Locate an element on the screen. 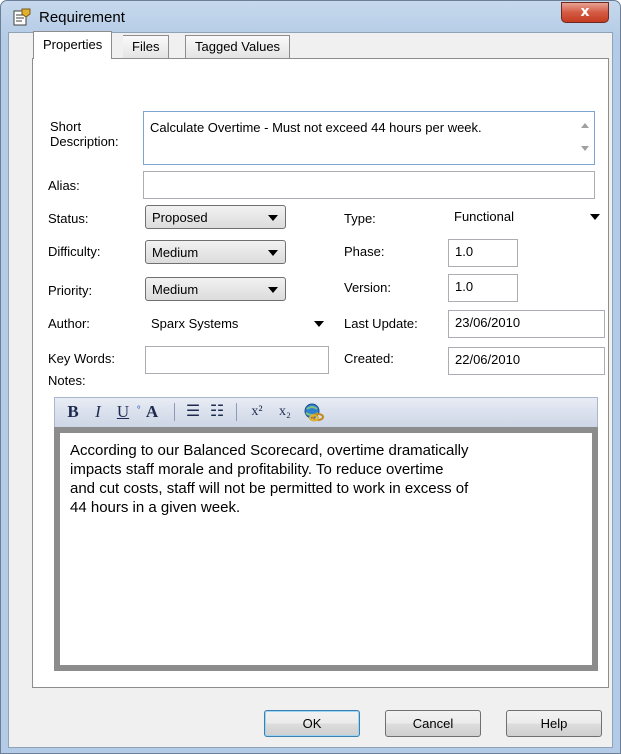  priority-dropdown: Medium is located at coordinates (215, 289).